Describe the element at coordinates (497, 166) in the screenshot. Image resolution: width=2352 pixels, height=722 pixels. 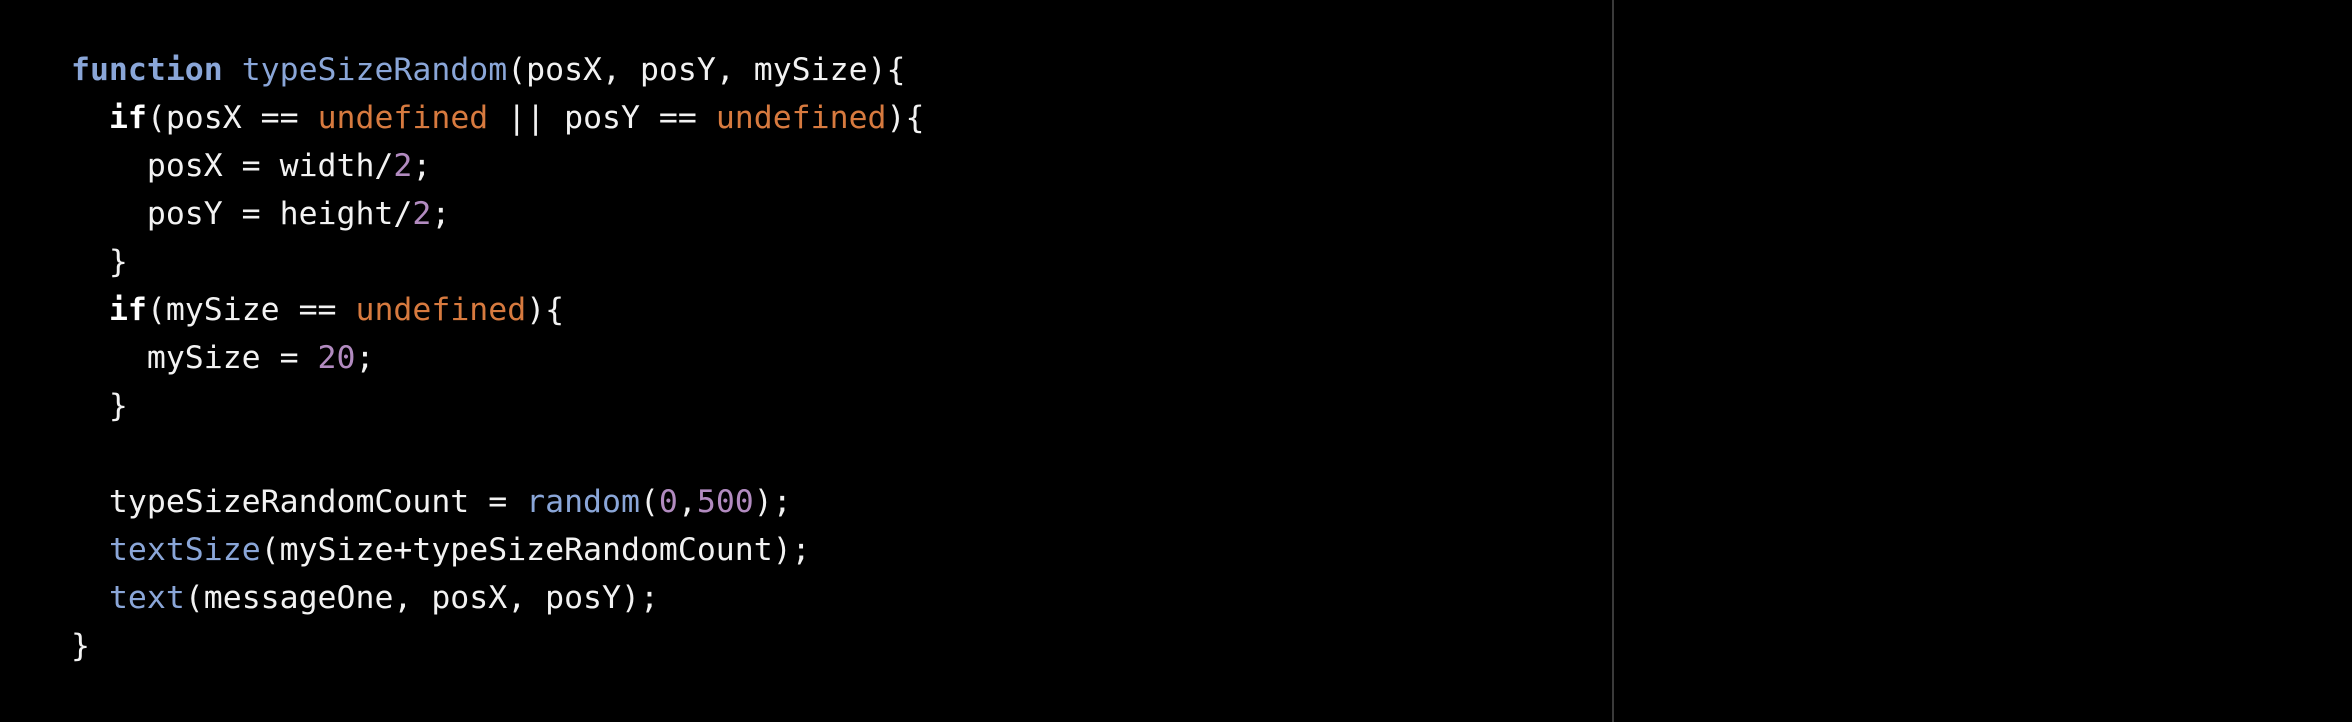
I see `code-line: posX = width/2;` at that location.